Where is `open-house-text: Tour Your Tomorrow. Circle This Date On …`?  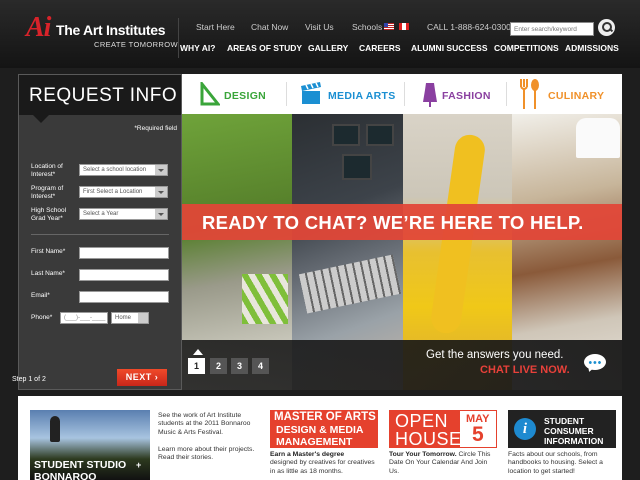 open-house-text: Tour Your Tomorrow. Circle This Date On … is located at coordinates (440, 463).